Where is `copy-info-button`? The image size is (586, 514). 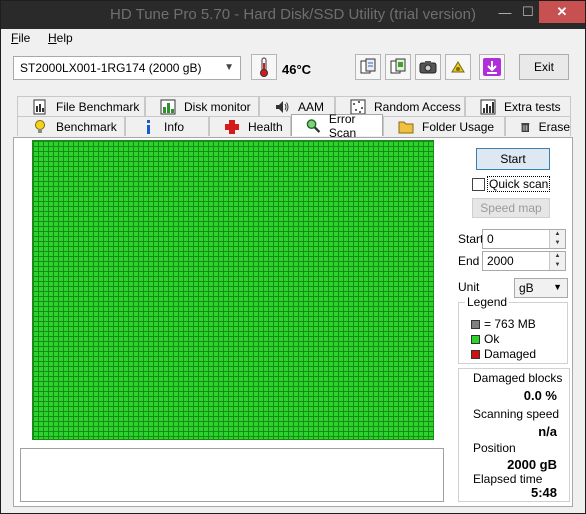 copy-info-button is located at coordinates (368, 67).